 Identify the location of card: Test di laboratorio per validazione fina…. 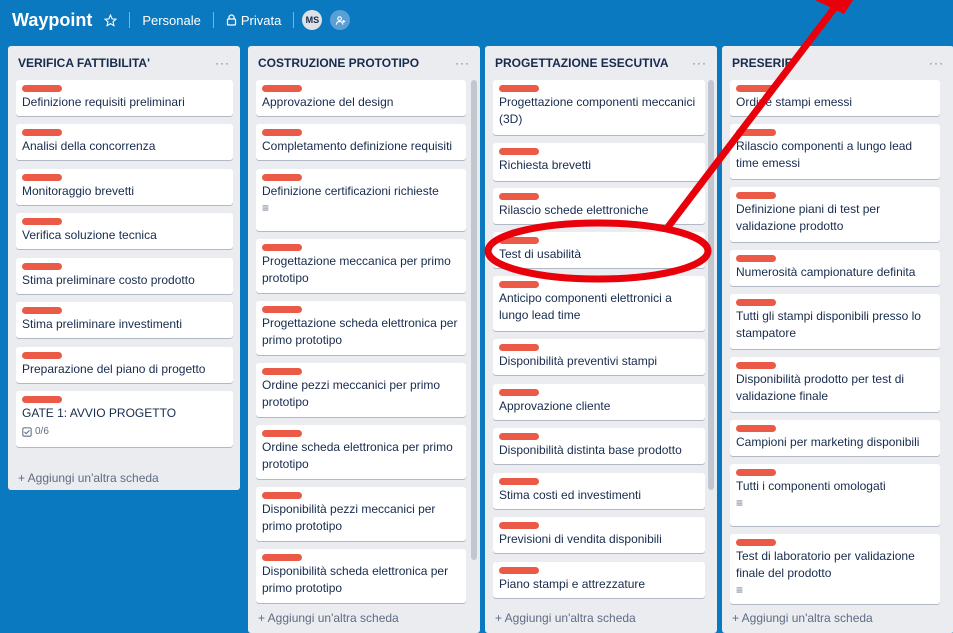
(835, 569).